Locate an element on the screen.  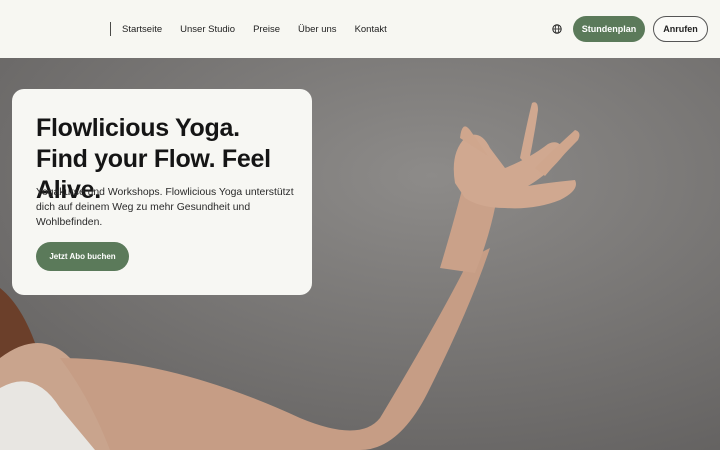
nav-kontakt: Kontakt is located at coordinates (371, 29).